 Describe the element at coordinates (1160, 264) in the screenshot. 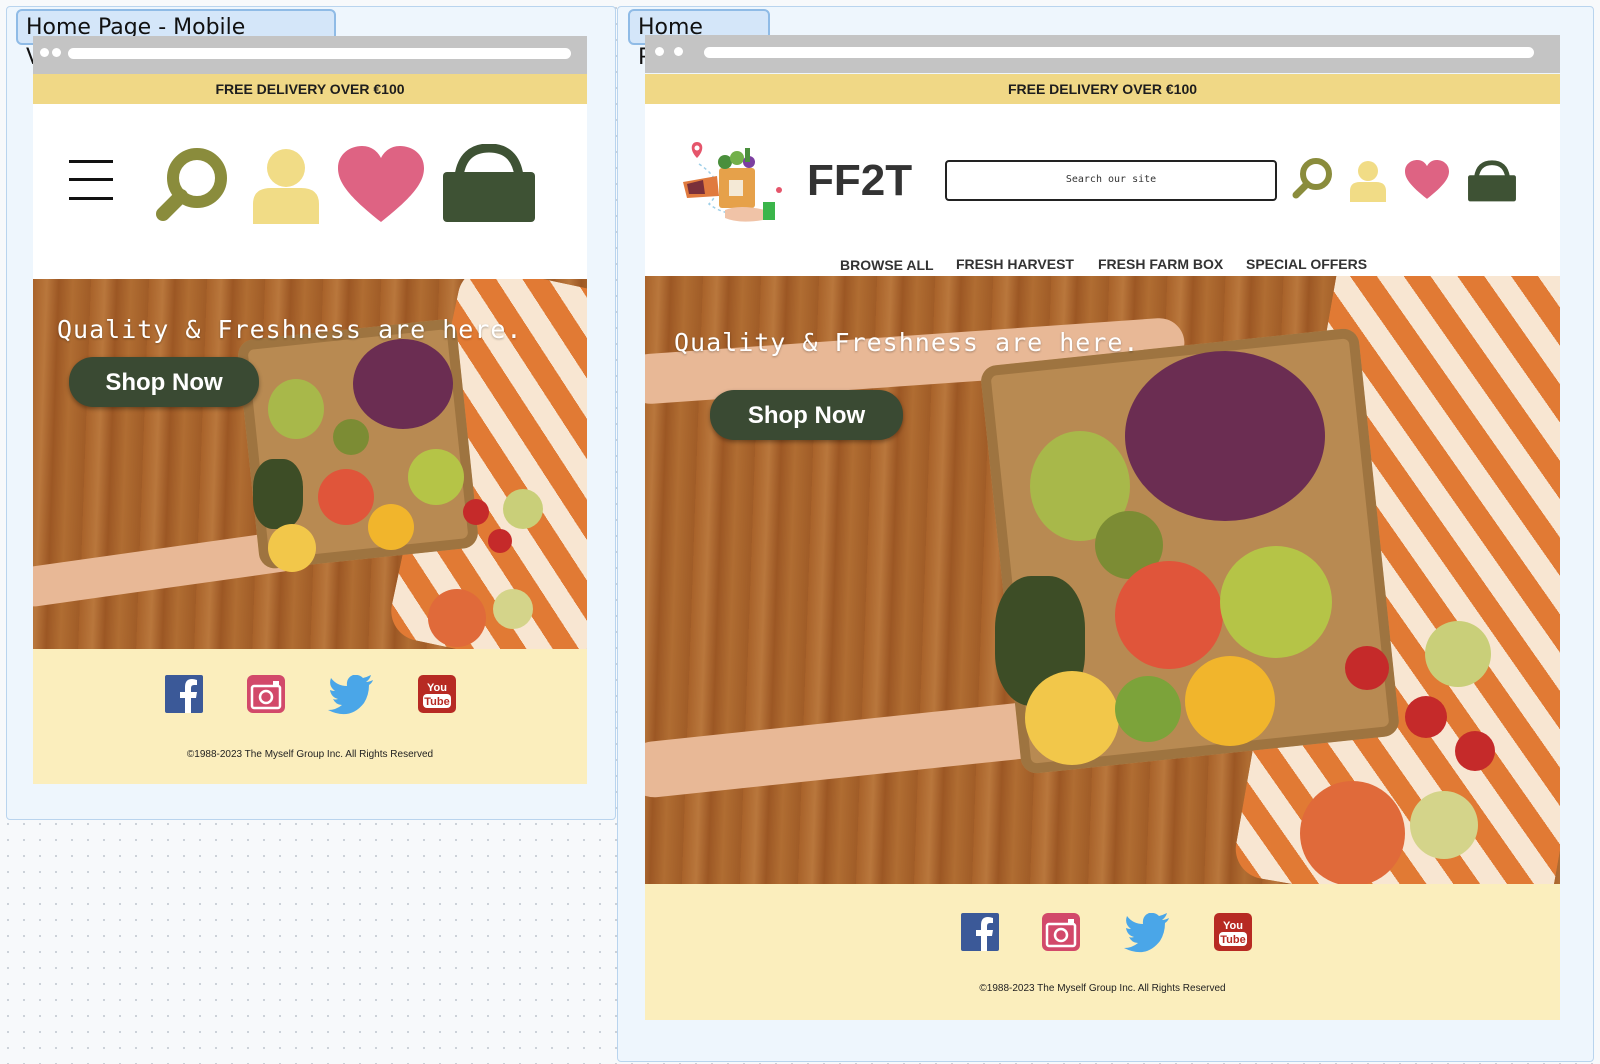

I see `nav-fresh-farm-box: FRESH FARM BOX` at that location.